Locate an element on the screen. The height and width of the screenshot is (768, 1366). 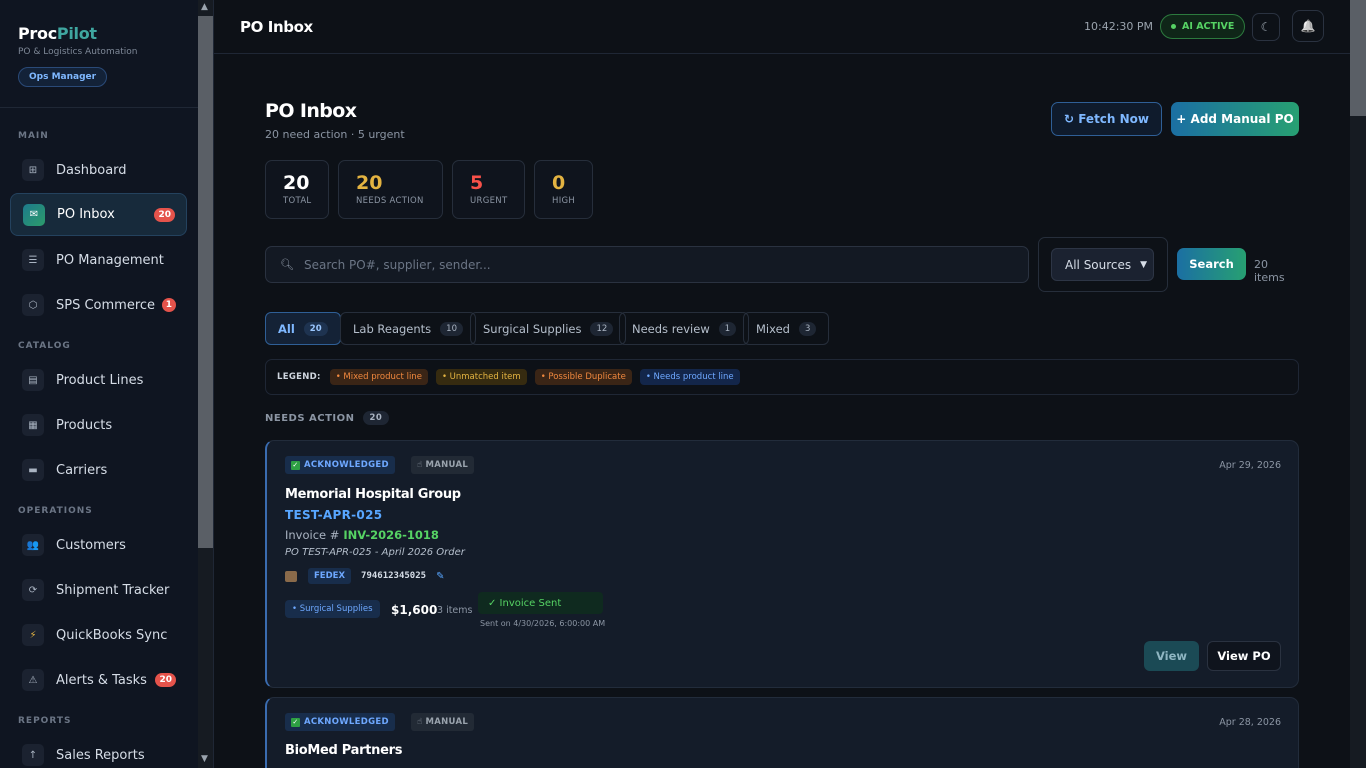
scroll-up-icon: ▲ is located at coordinates (204, 7).